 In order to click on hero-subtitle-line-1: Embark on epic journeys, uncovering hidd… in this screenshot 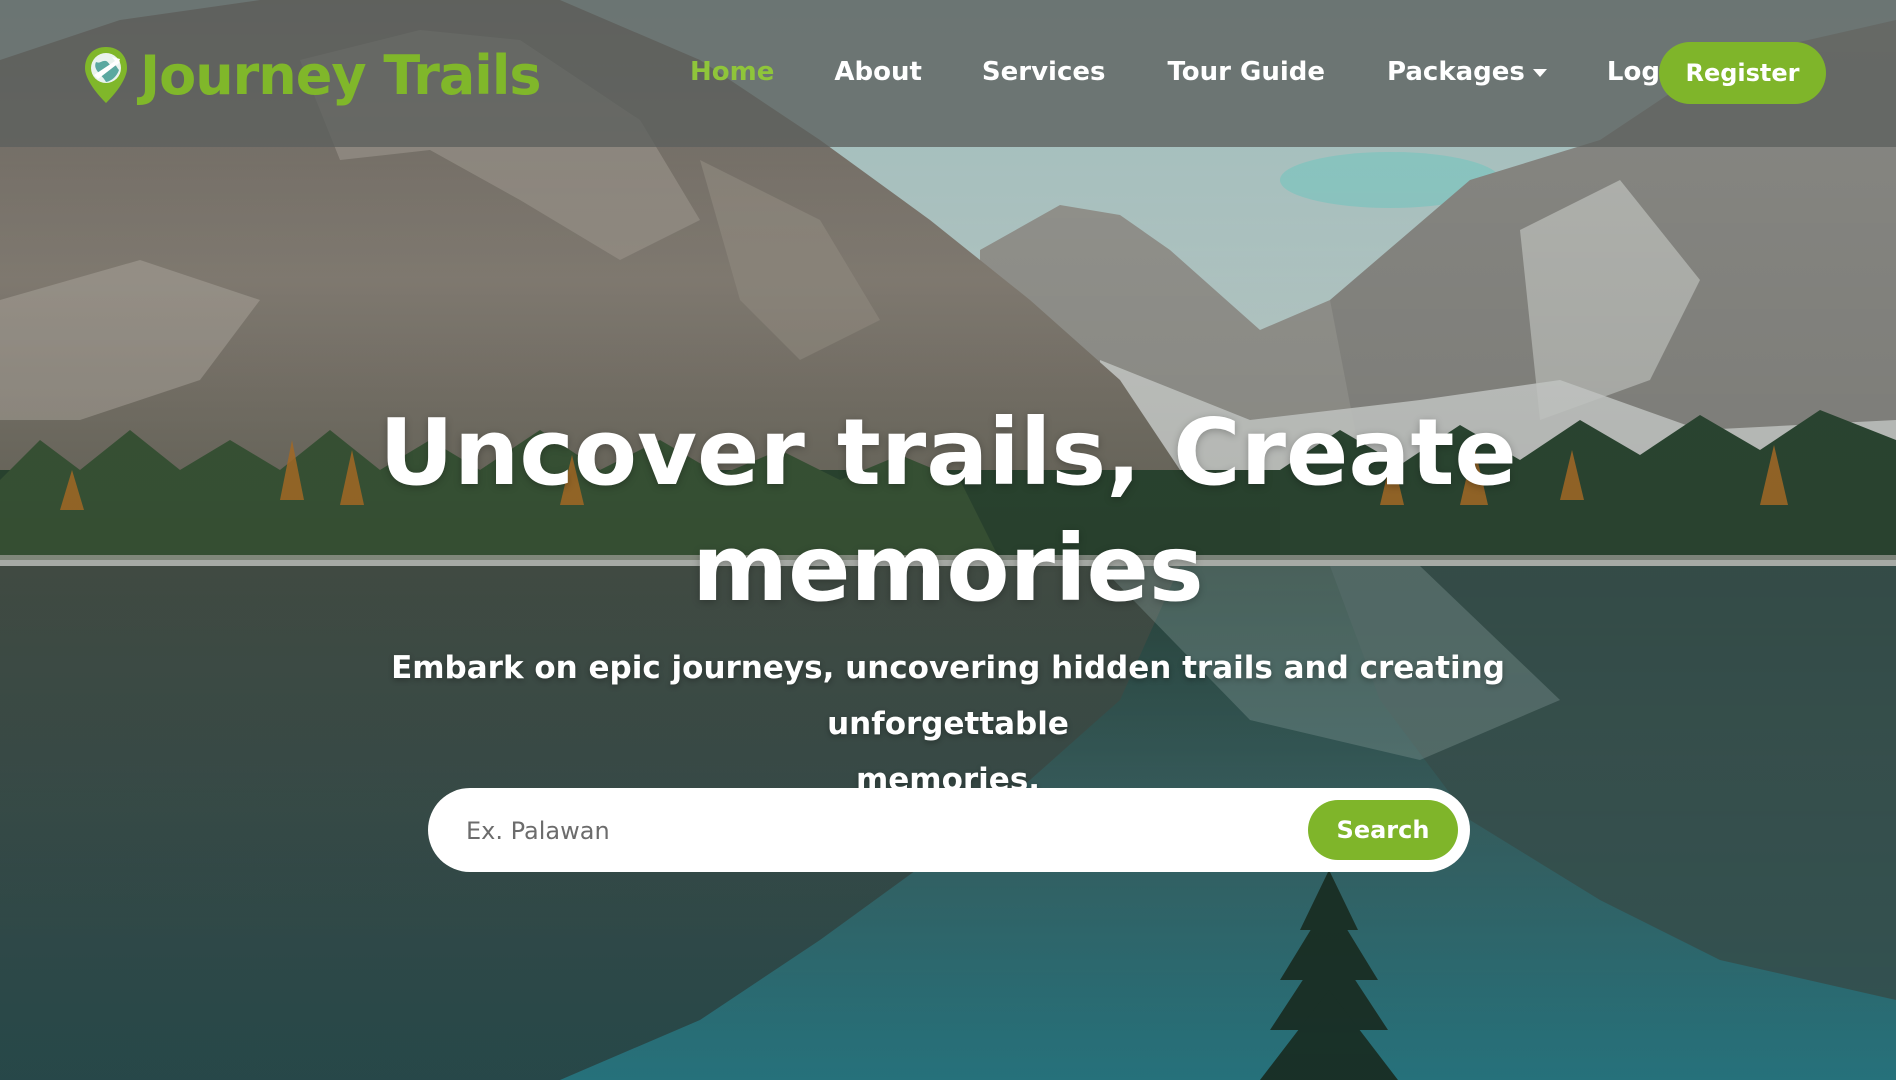, I will do `click(948, 696)`.